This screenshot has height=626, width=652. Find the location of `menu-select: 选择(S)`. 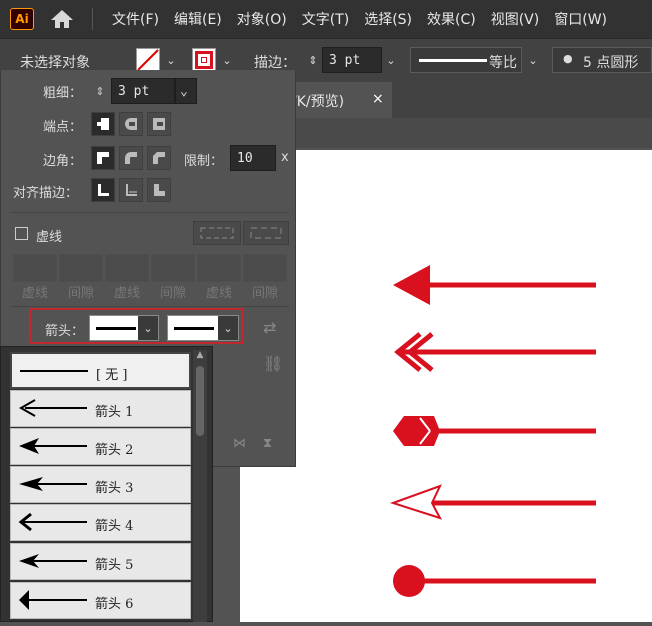

menu-select: 选择(S) is located at coordinates (388, 19).